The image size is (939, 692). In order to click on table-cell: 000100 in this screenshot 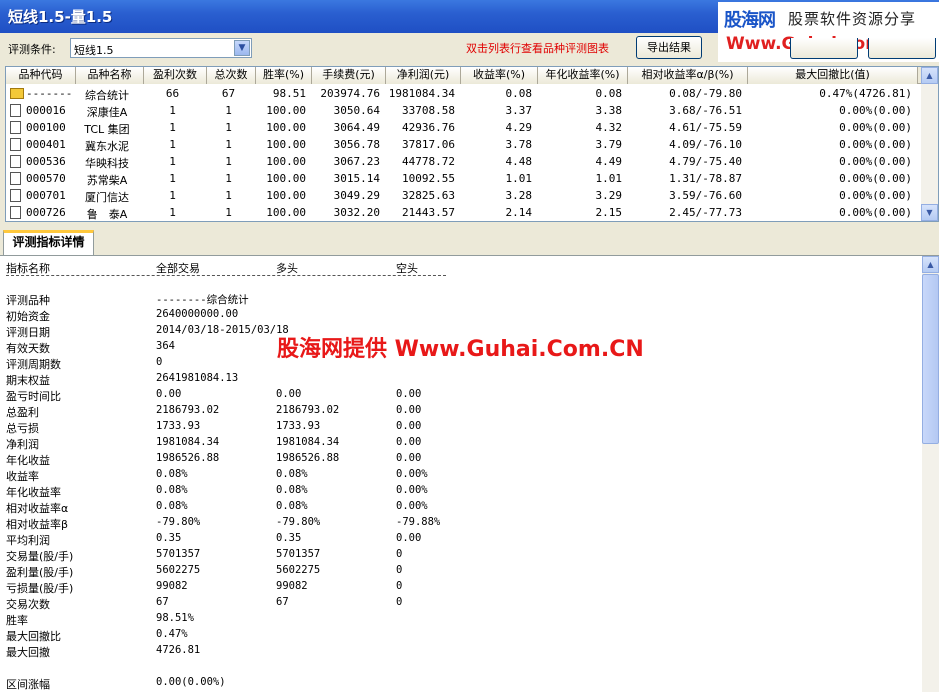, I will do `click(46, 127)`.